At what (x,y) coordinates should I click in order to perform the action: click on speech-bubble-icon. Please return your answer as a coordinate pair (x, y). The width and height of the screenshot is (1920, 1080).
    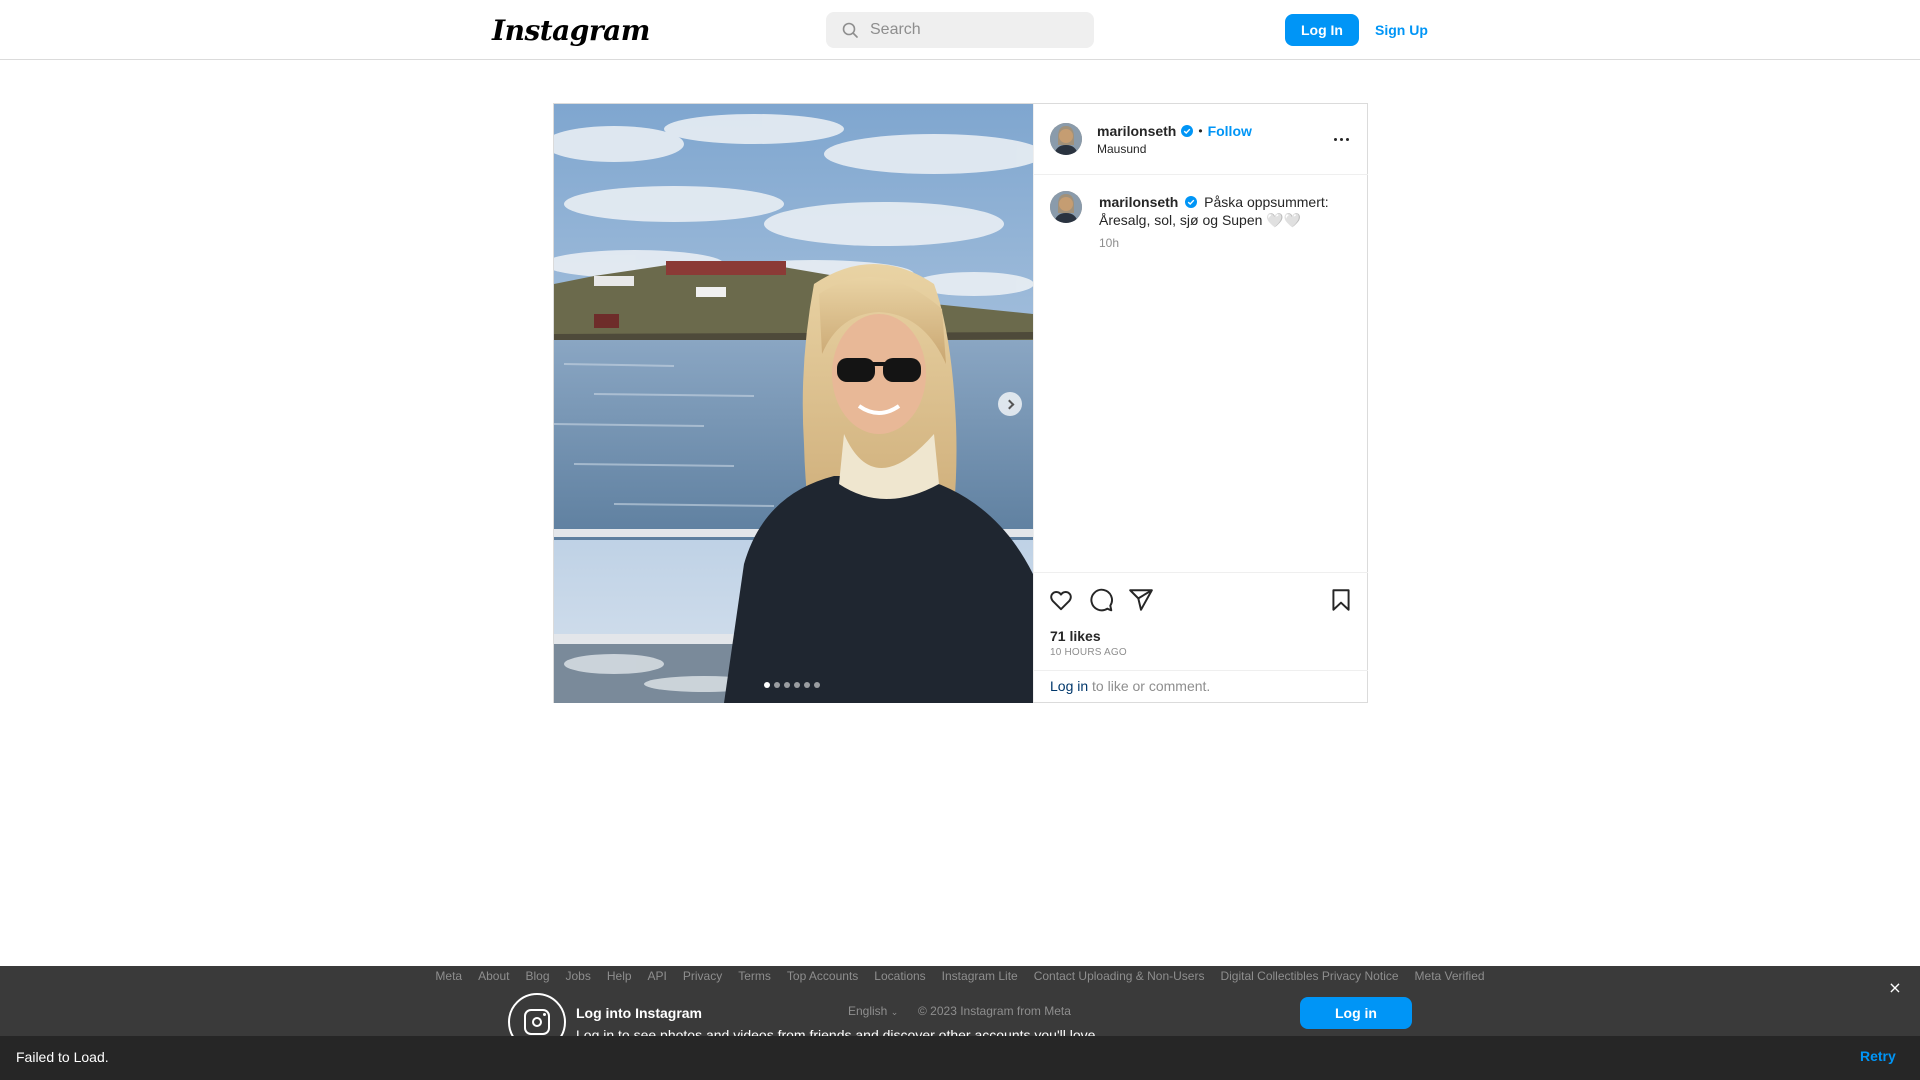
    Looking at the image, I should click on (1101, 600).